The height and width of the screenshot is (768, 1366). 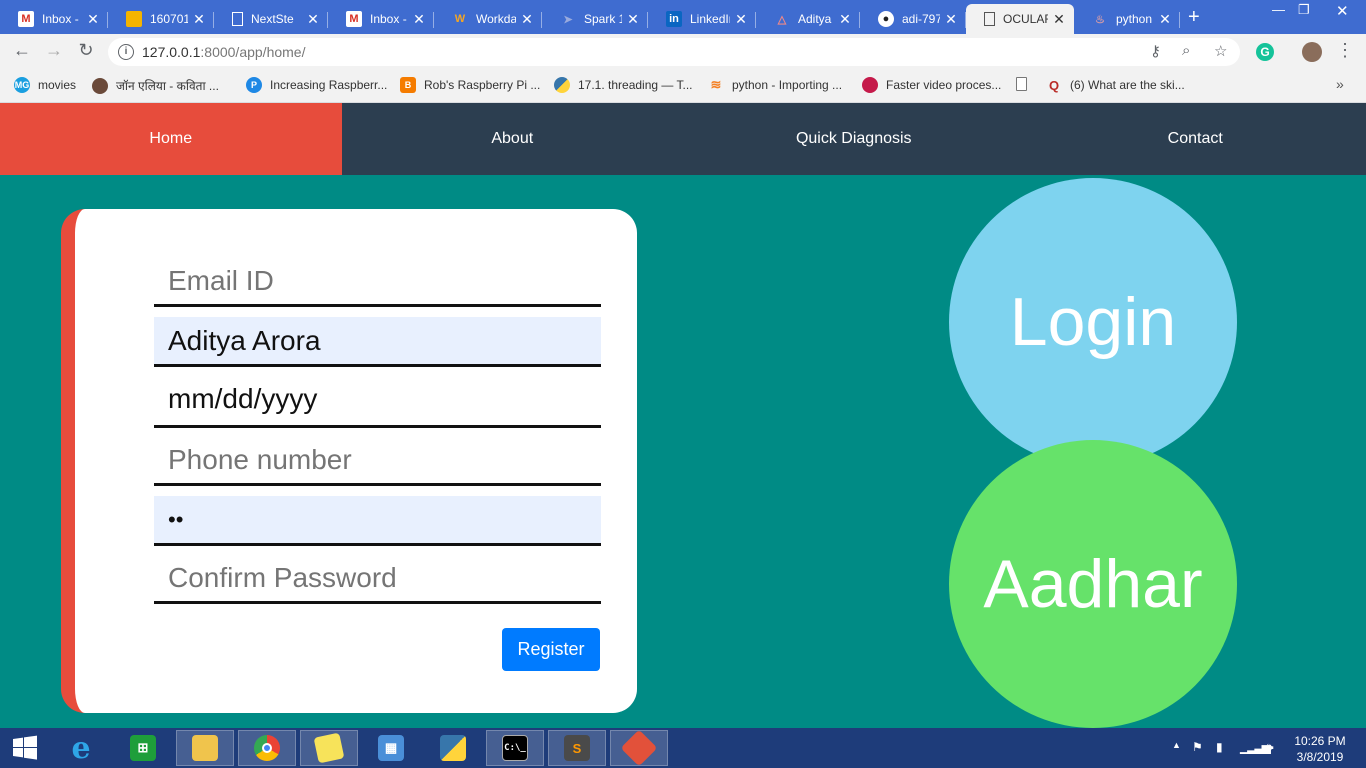 What do you see at coordinates (1220, 51) in the screenshot?
I see `bookmark-star-icon: ☆` at bounding box center [1220, 51].